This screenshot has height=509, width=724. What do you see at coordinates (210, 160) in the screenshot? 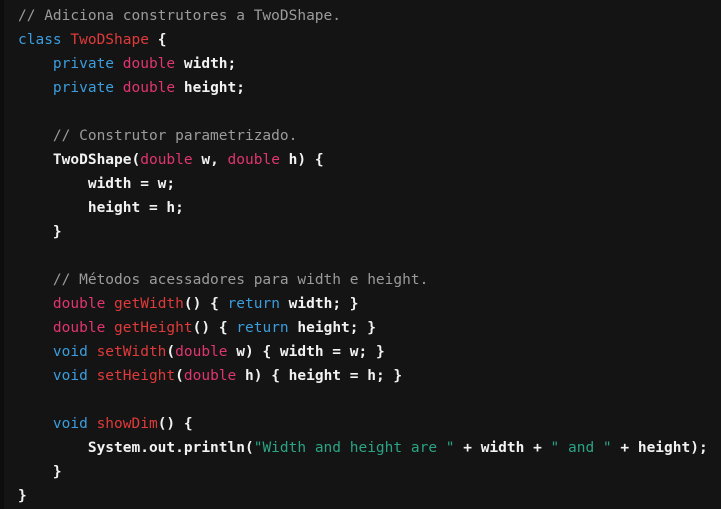
I see `code-token-plain: w,` at bounding box center [210, 160].